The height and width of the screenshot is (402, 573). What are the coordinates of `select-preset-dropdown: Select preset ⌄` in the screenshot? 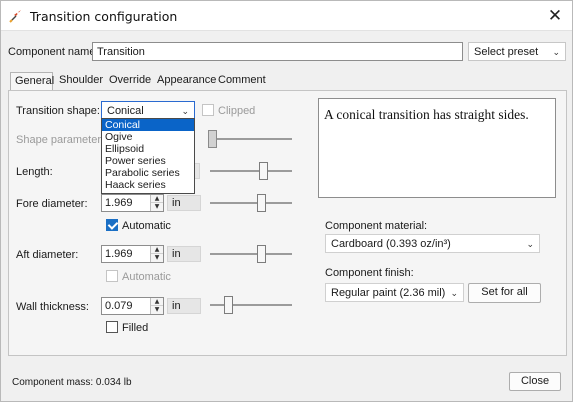 It's located at (517, 51).